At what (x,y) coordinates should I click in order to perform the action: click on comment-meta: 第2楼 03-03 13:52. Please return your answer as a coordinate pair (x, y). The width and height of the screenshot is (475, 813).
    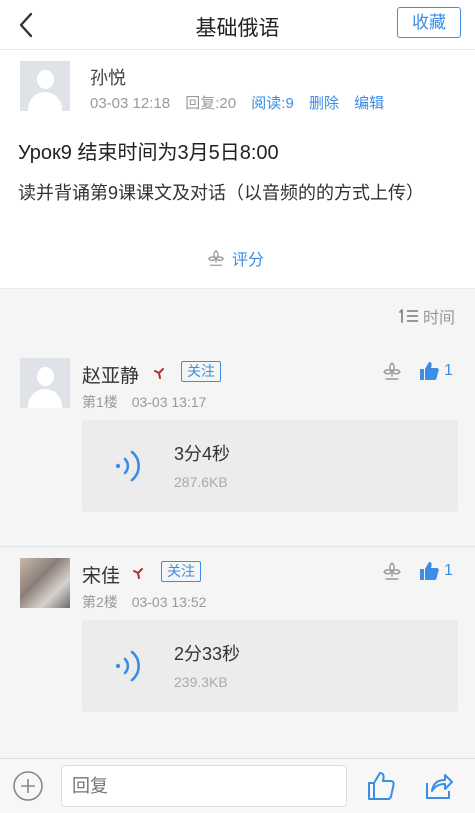
    Looking at the image, I should click on (149, 602).